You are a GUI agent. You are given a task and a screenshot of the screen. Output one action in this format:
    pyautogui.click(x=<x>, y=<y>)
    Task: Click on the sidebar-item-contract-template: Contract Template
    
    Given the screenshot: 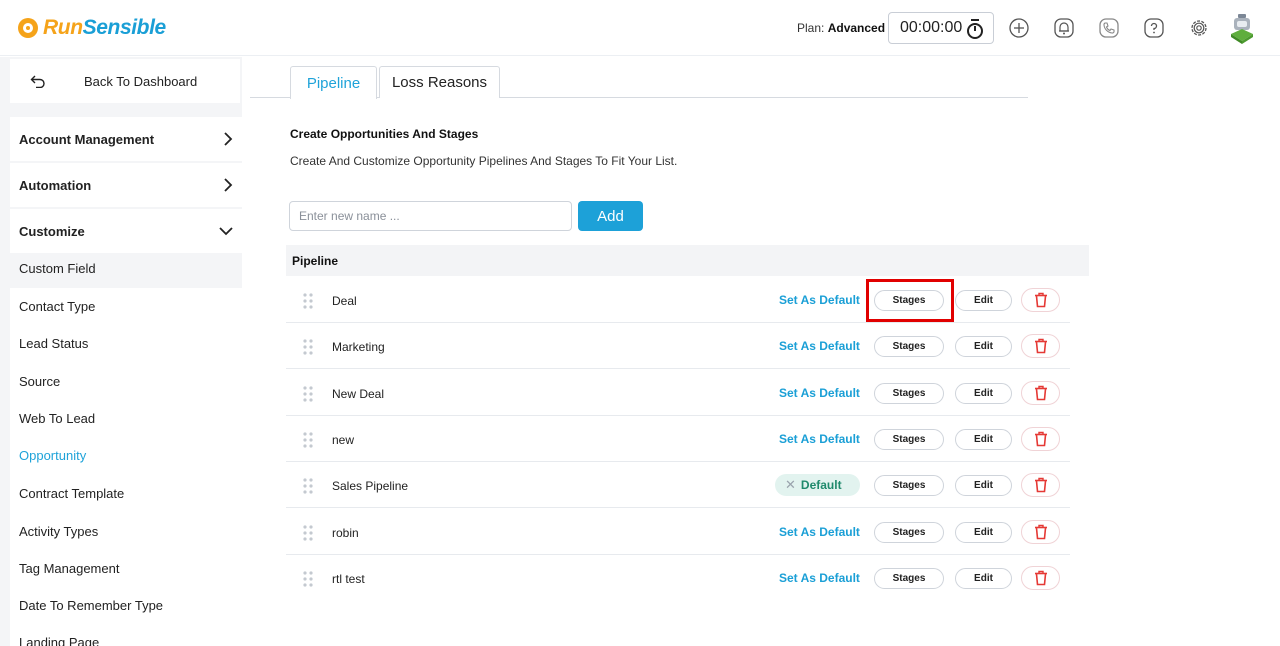 What is the action you would take?
    pyautogui.click(x=71, y=493)
    